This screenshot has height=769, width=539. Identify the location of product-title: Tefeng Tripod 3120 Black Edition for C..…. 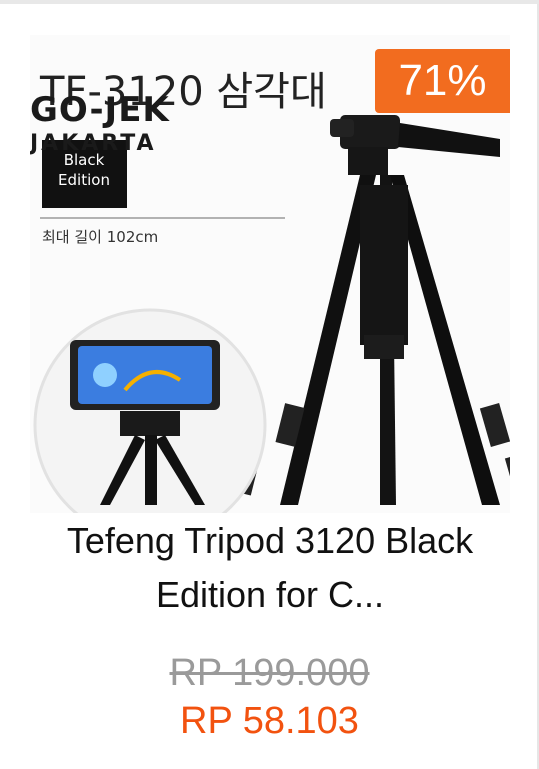
(270, 568).